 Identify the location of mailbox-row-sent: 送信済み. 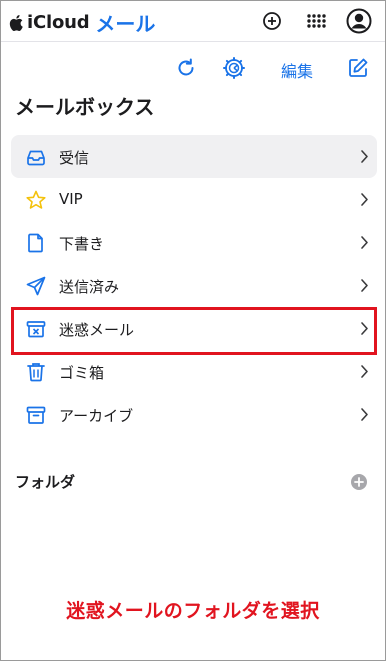
(194, 285).